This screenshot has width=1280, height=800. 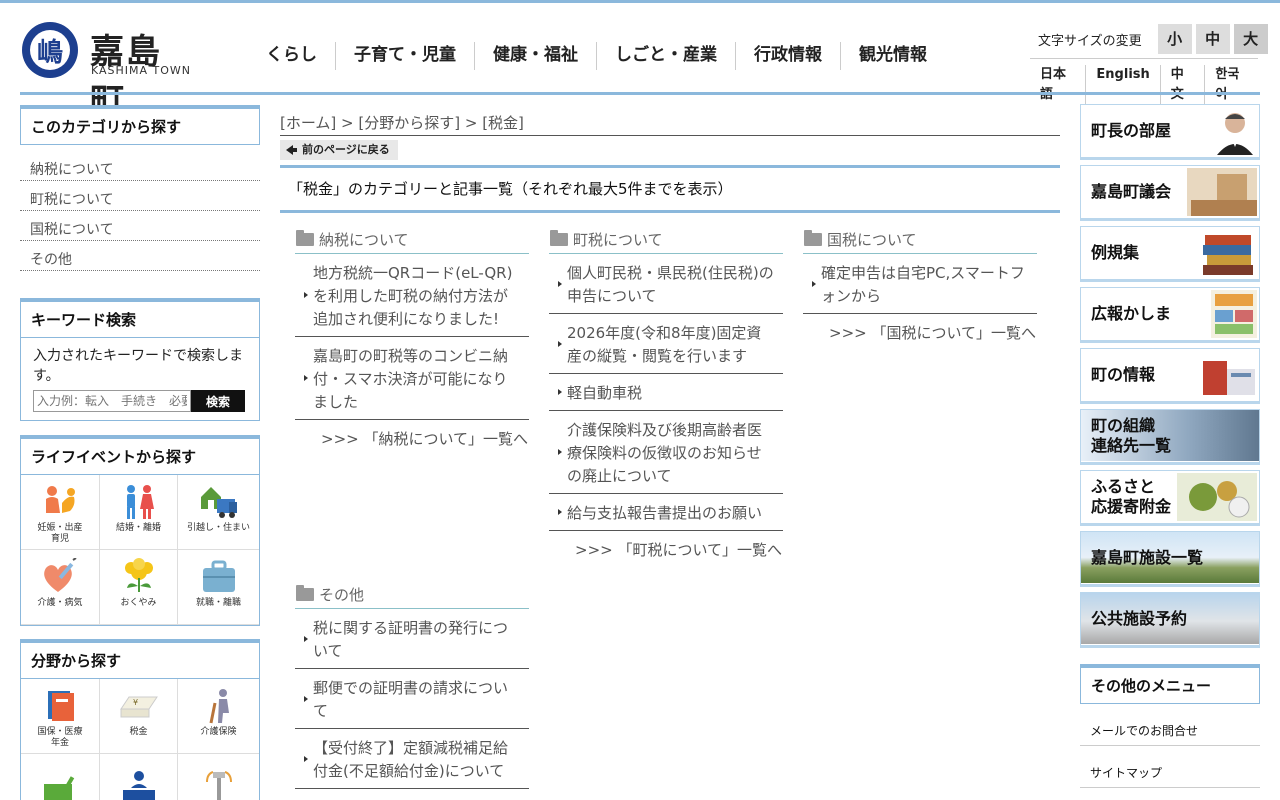 I want to click on nav-kosodate: 子育て・児童, so click(x=404, y=56).